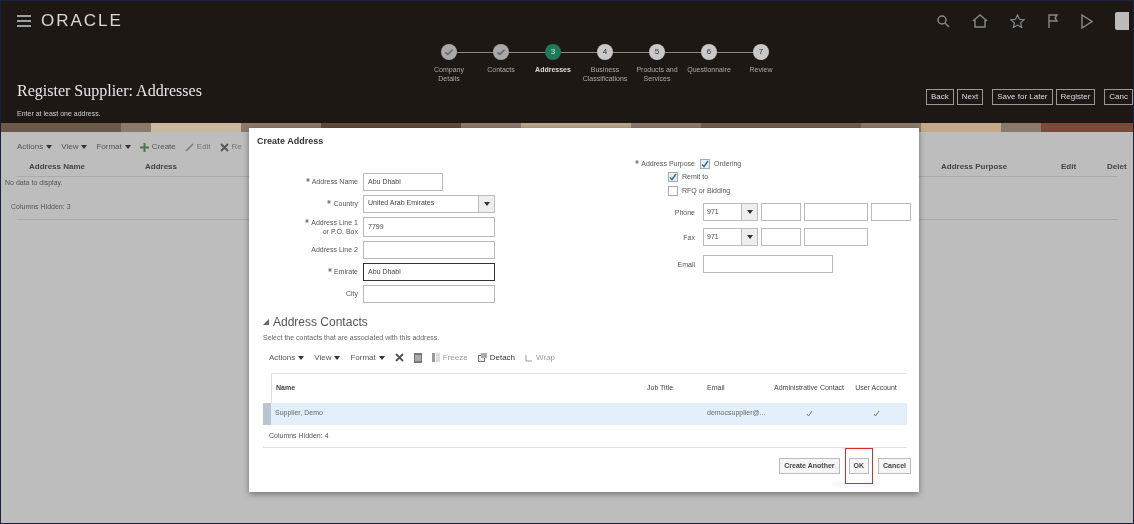 This screenshot has height=524, width=1134. What do you see at coordinates (657, 52) in the screenshot?
I see `step-marker: 5` at bounding box center [657, 52].